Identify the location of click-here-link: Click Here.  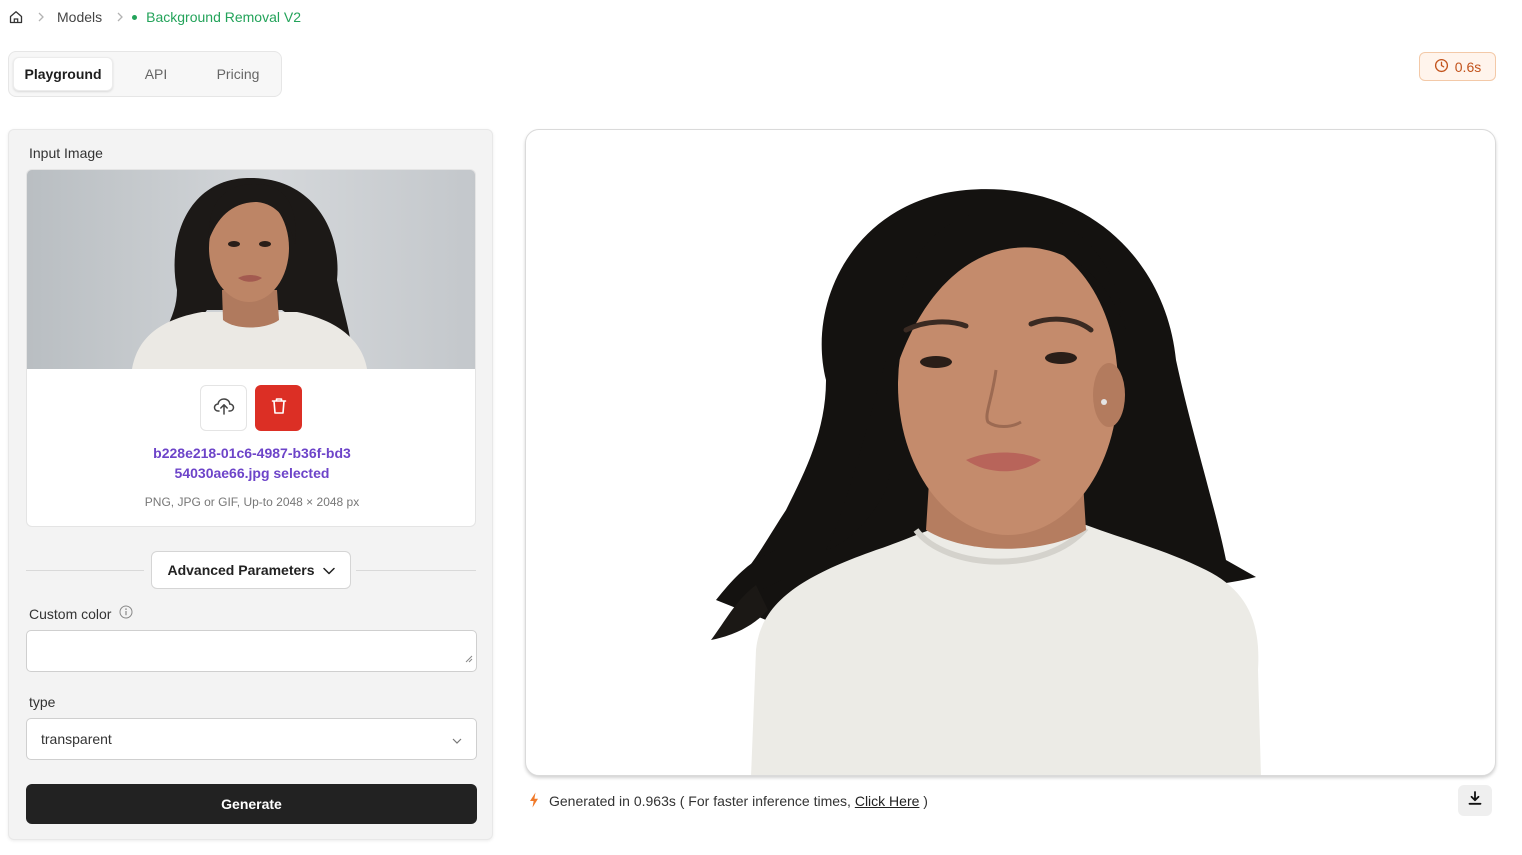
(887, 801).